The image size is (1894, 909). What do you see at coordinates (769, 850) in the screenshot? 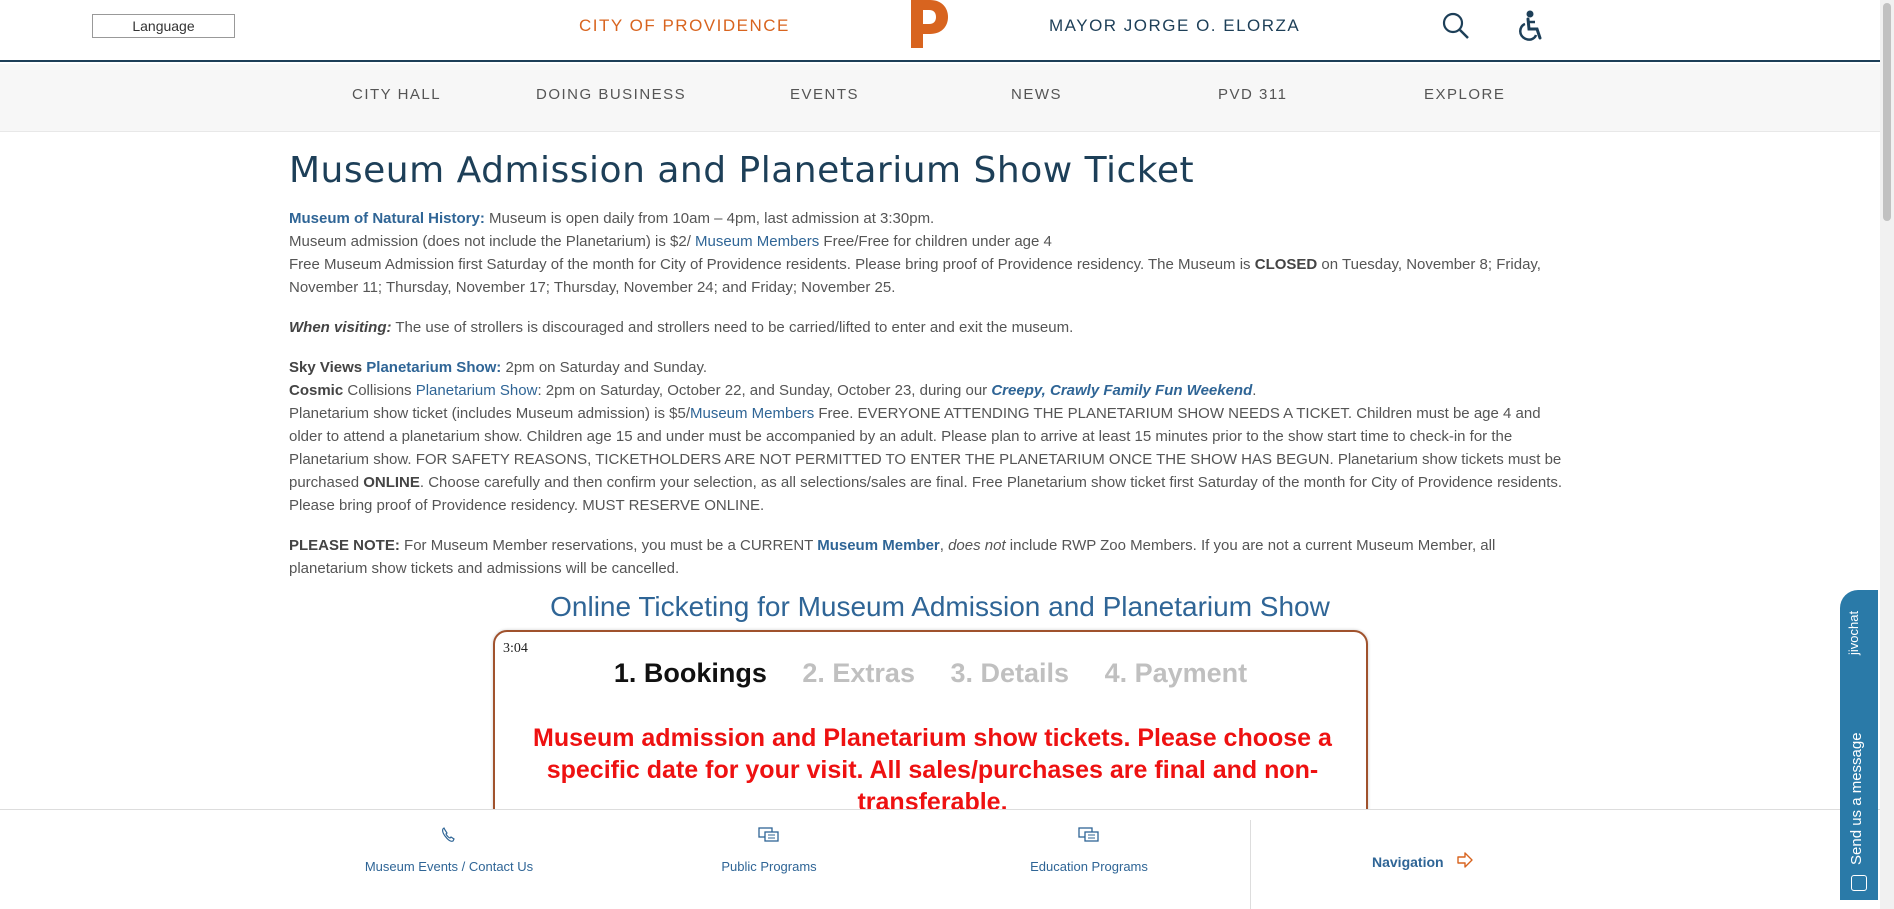
I see `footer-public-programs: Public Programs` at bounding box center [769, 850].